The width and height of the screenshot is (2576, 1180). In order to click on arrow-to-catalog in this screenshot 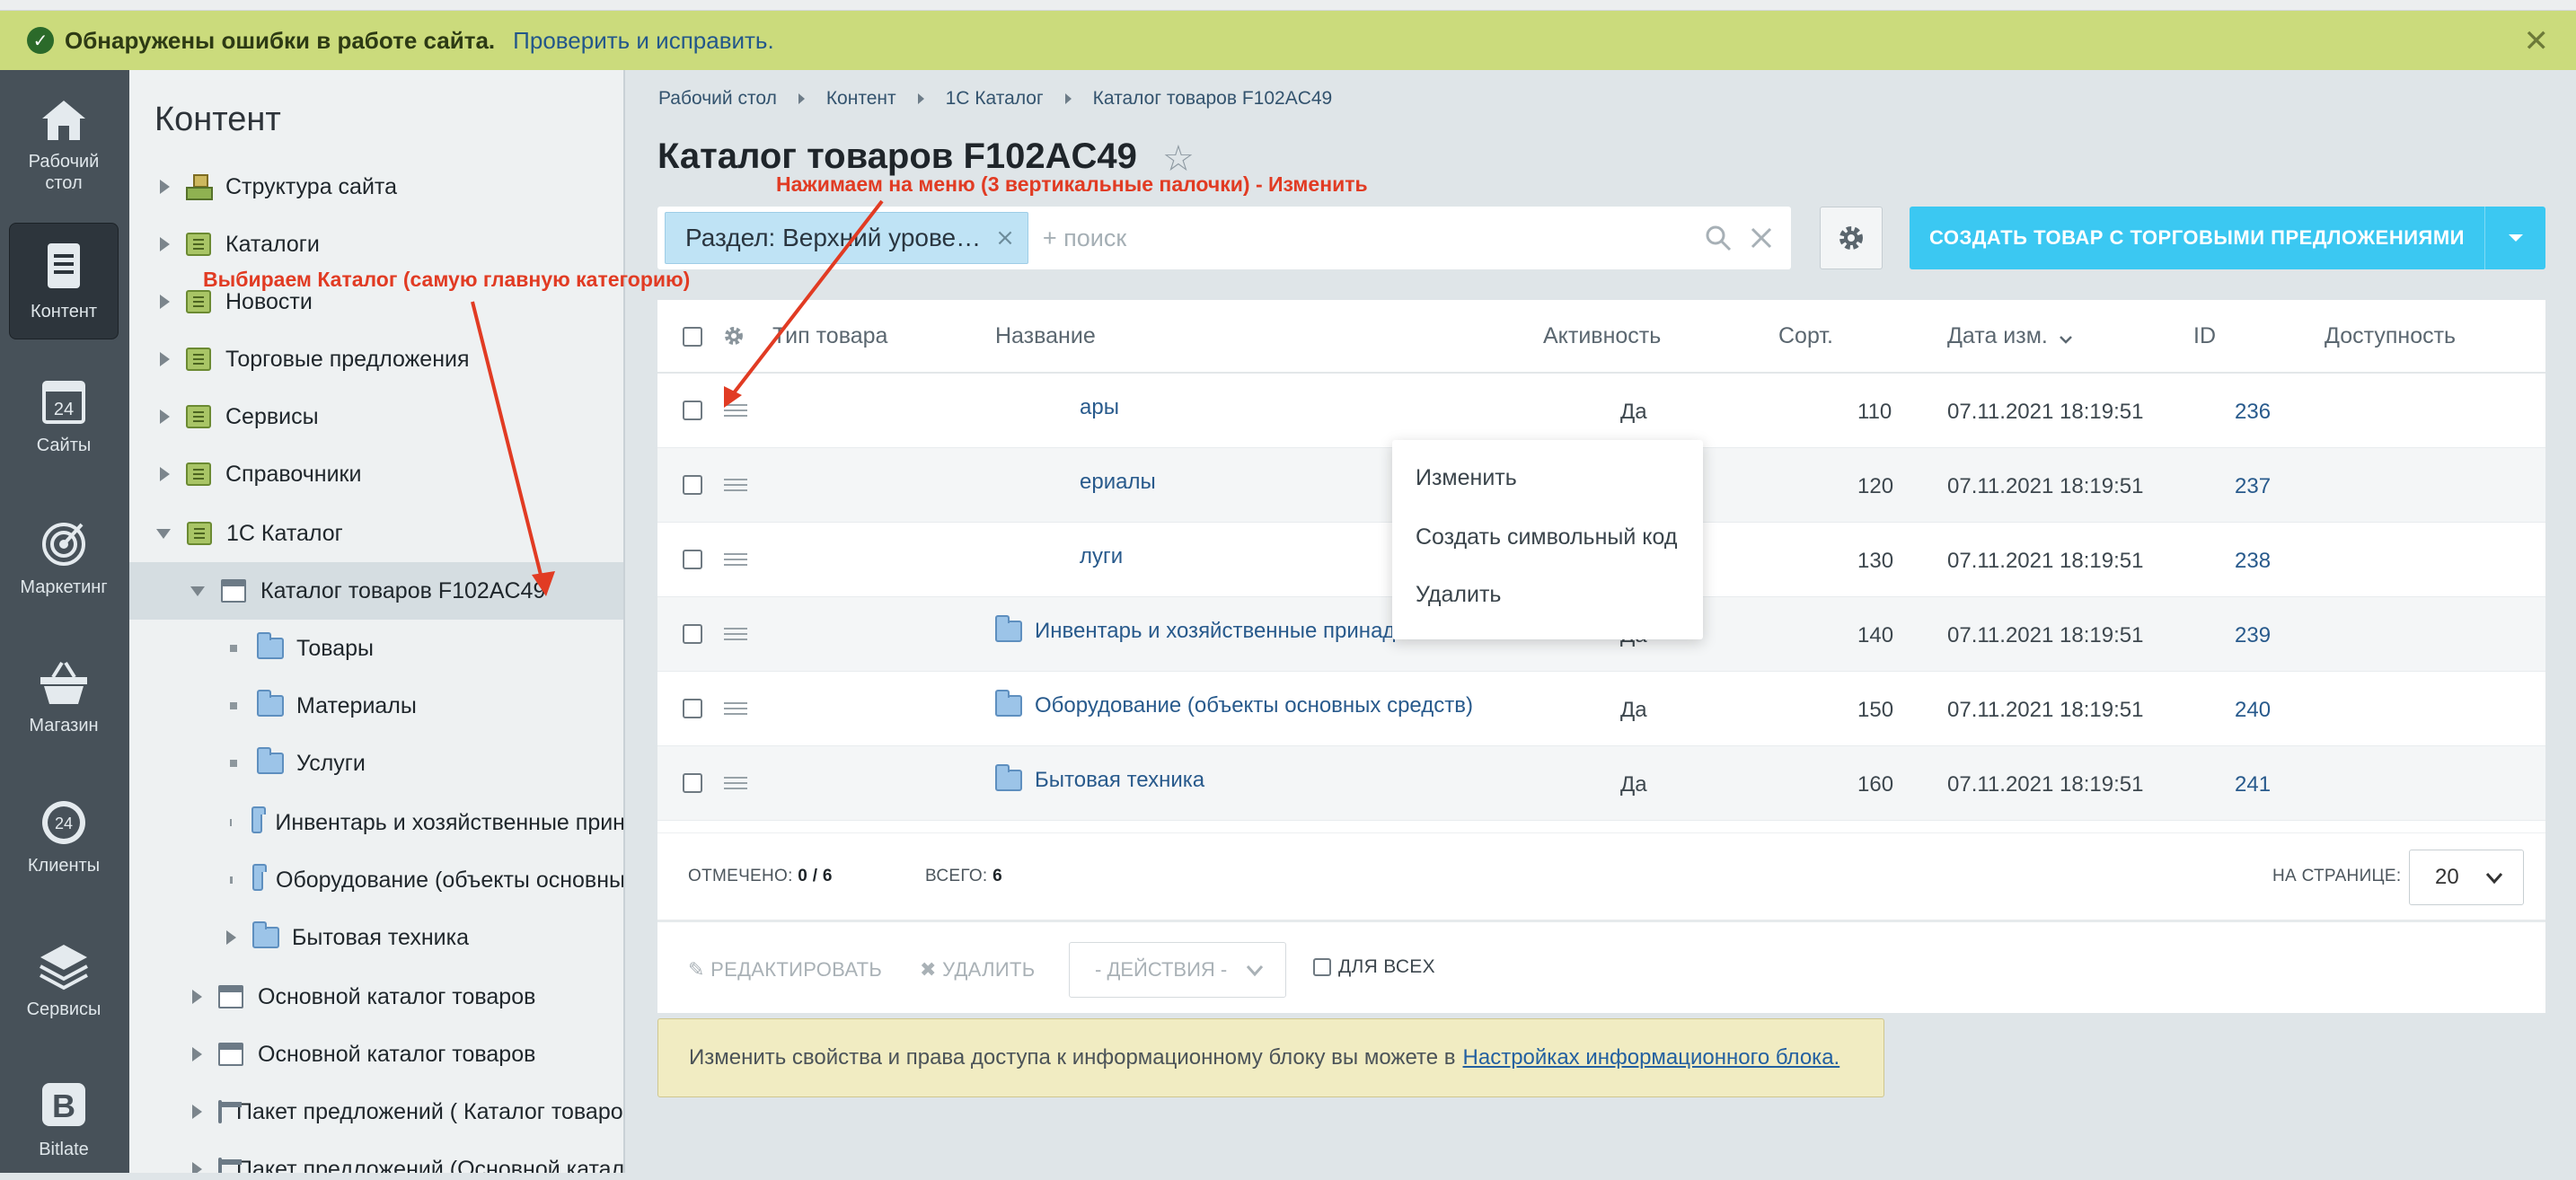, I will do `click(507, 442)`.